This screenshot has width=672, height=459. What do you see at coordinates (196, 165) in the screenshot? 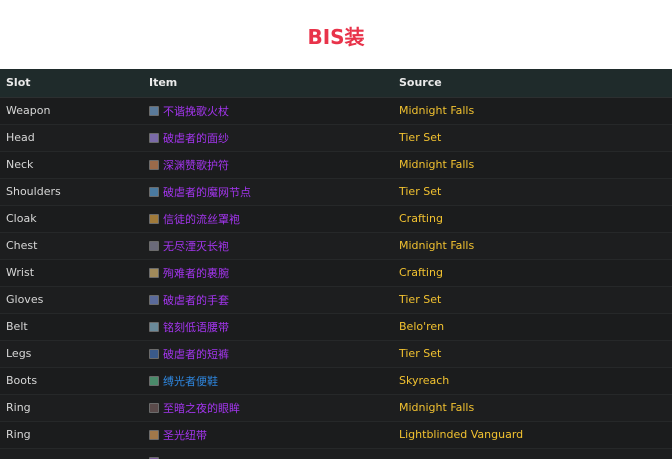
I see `item-link: 深渊赞歌护符` at bounding box center [196, 165].